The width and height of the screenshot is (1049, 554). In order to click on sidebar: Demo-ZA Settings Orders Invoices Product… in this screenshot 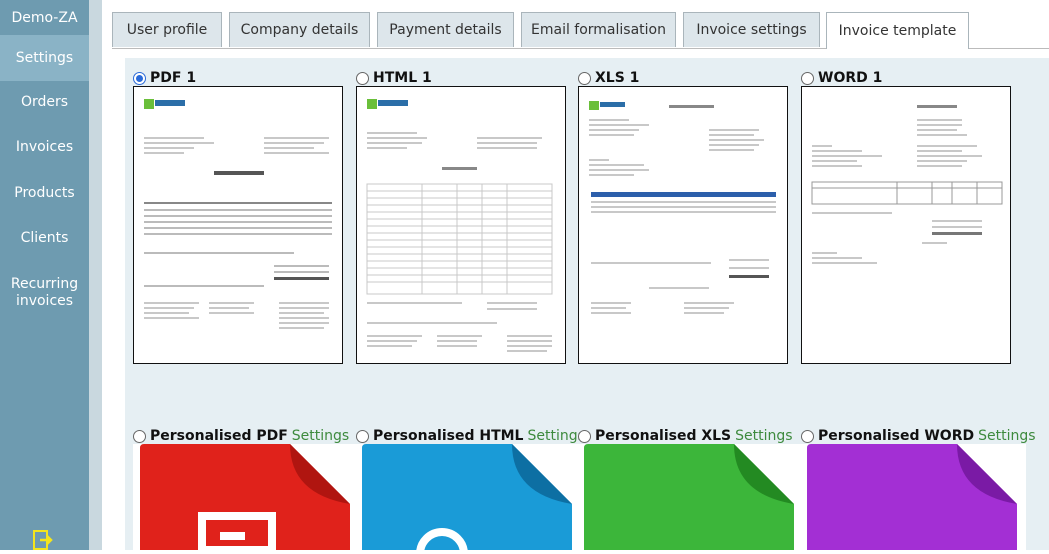, I will do `click(44, 275)`.